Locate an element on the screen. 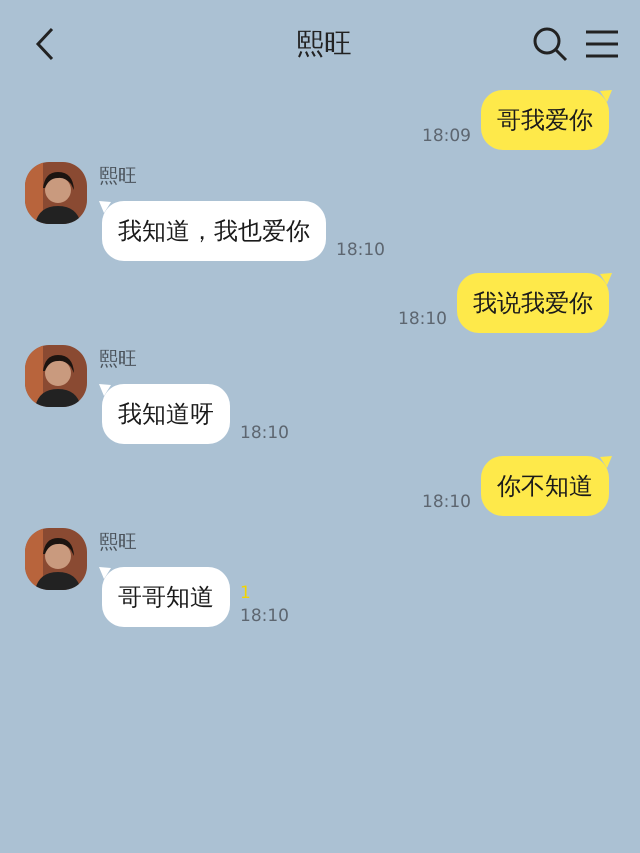 The width and height of the screenshot is (640, 853). back-icon is located at coordinates (45, 44).